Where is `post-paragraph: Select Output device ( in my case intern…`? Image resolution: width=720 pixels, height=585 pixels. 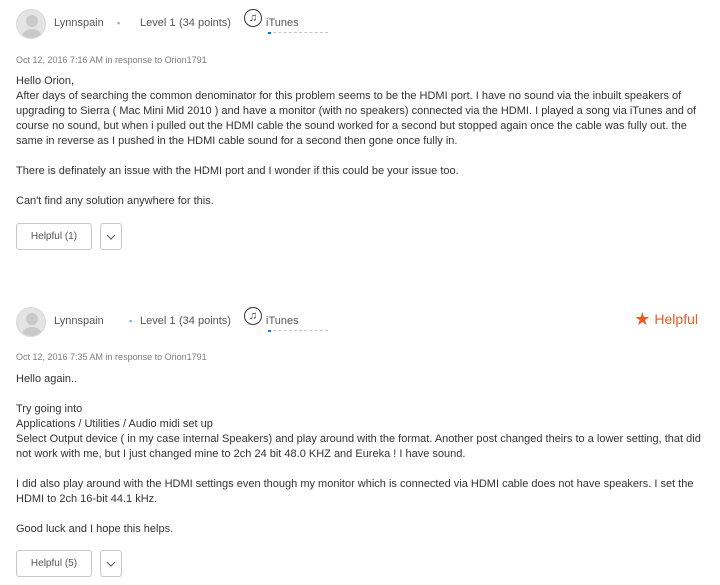
post-paragraph: Select Output device ( in my case intern… is located at coordinates (358, 446).